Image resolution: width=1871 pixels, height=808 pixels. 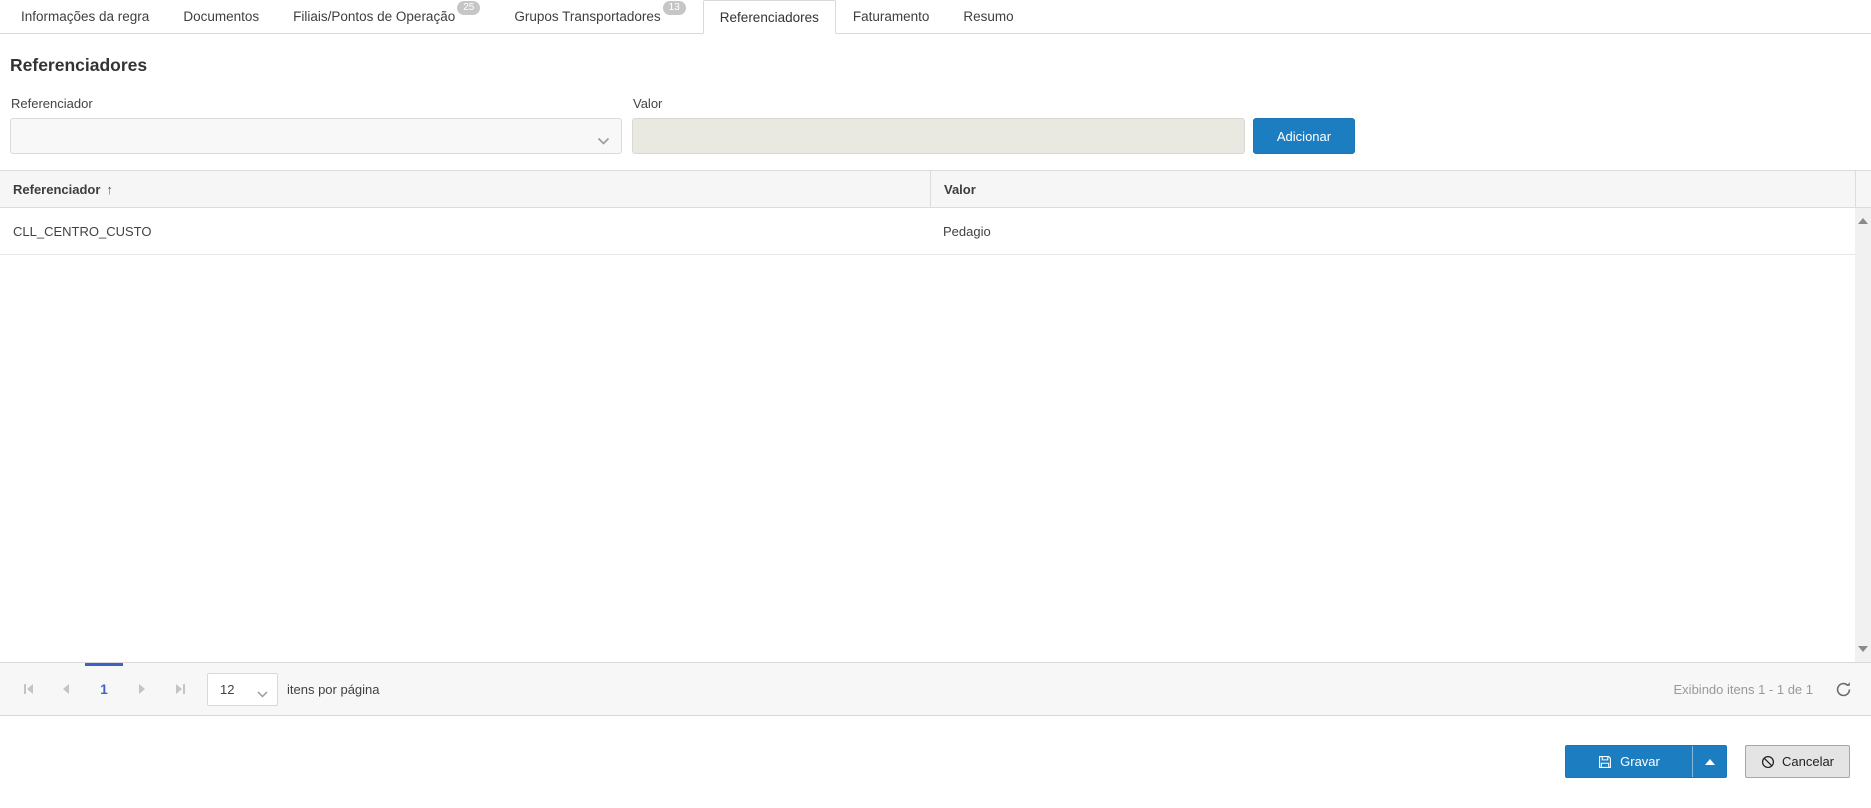 I want to click on gravar-split-button: Gravar, so click(x=1646, y=761).